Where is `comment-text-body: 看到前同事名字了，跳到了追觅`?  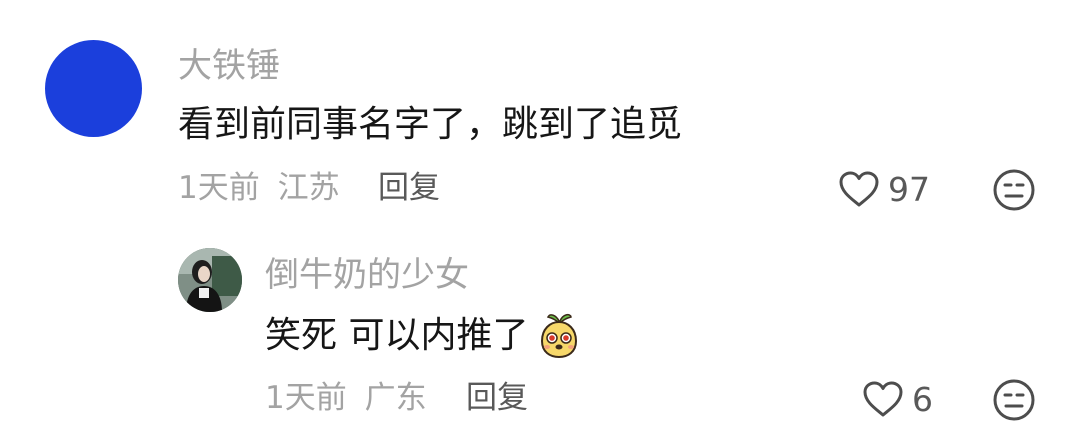 comment-text-body: 看到前同事名字了，跳到了追觅 is located at coordinates (430, 124).